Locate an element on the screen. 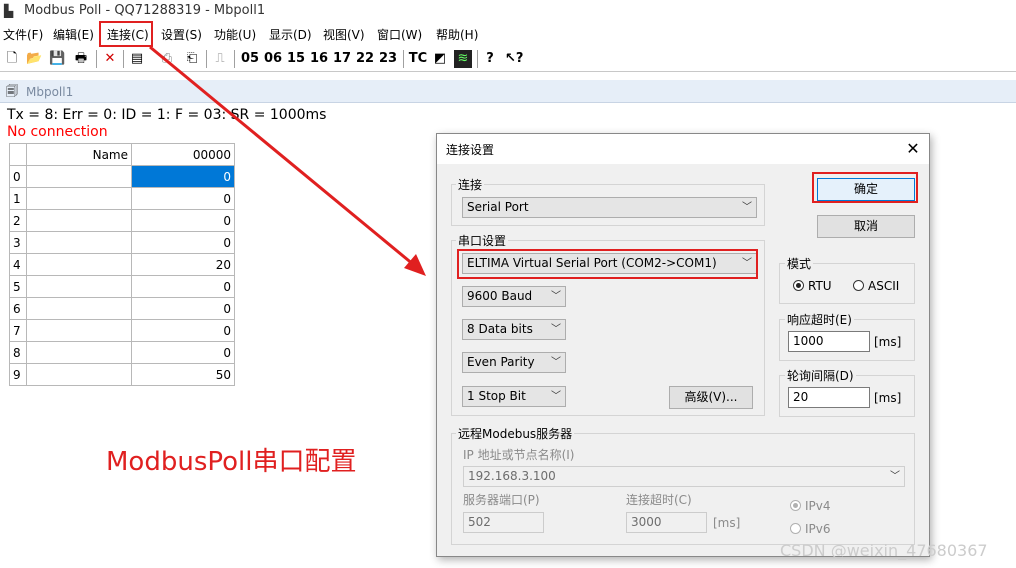 The height and width of the screenshot is (568, 1016). connect-timeout-input: 3000 is located at coordinates (666, 522).